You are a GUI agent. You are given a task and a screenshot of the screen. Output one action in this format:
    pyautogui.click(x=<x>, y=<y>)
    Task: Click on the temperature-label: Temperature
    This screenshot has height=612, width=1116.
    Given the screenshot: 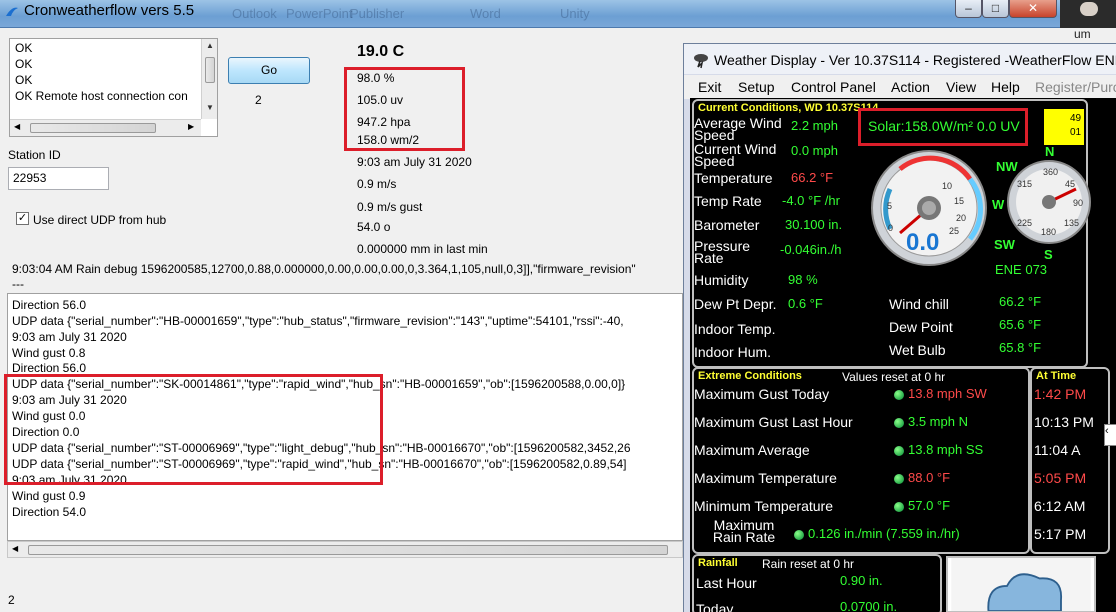 What is the action you would take?
    pyautogui.click(x=733, y=178)
    